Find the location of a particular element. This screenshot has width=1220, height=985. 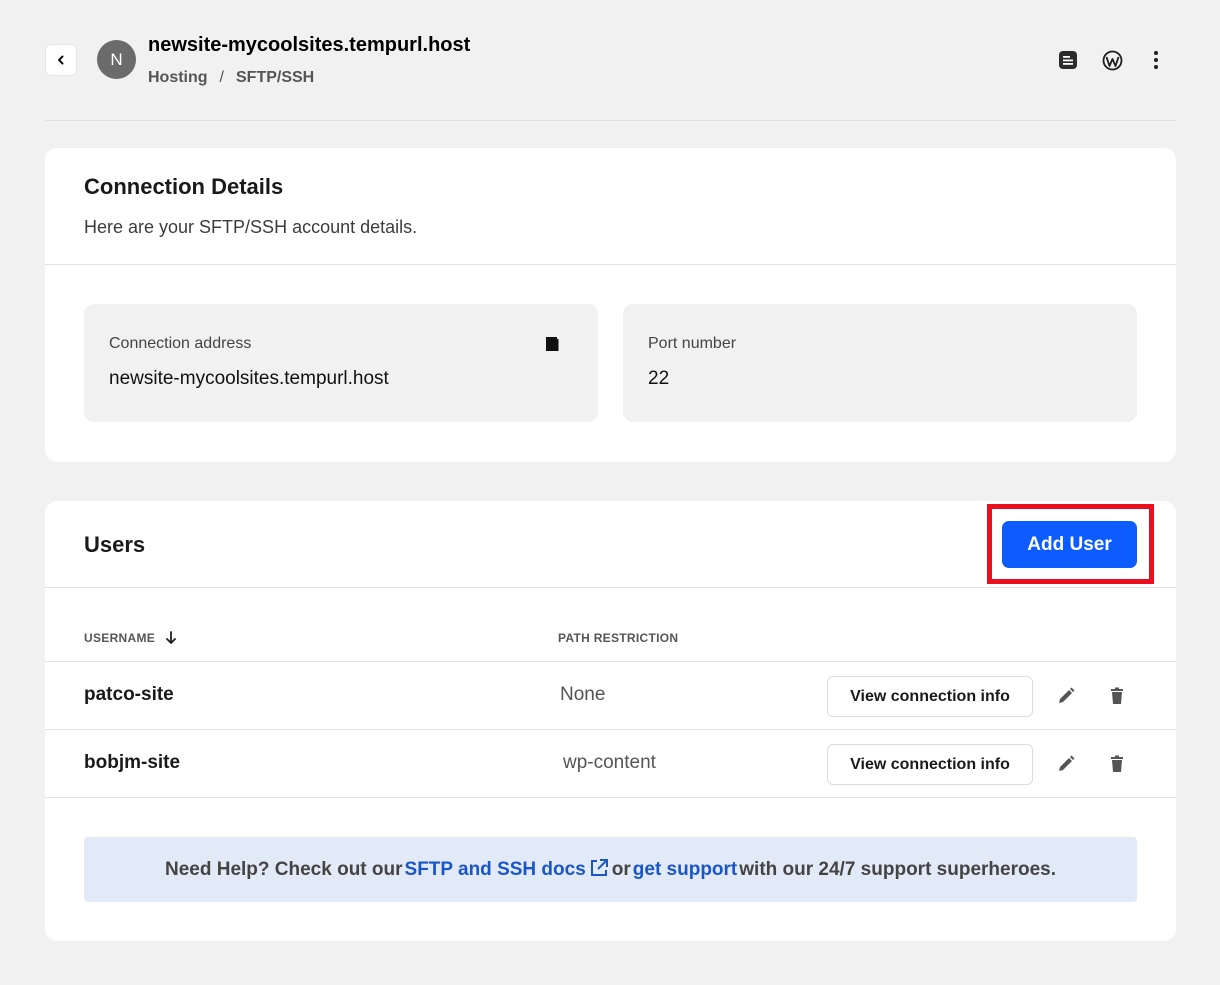

port-number-label: Port number is located at coordinates (692, 343).